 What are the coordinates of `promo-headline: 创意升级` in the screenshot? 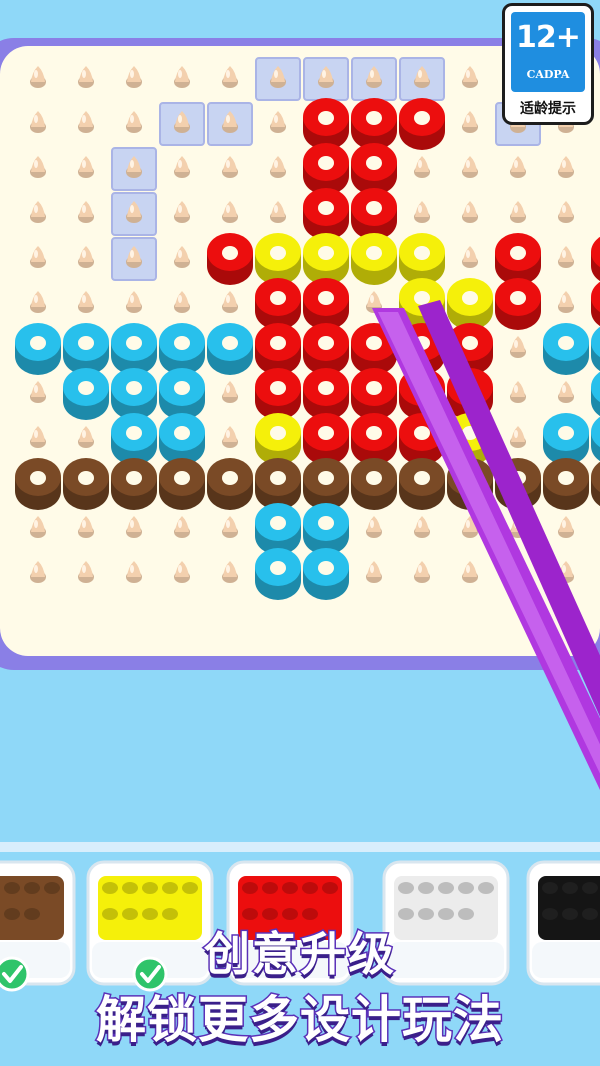 It's located at (299, 954).